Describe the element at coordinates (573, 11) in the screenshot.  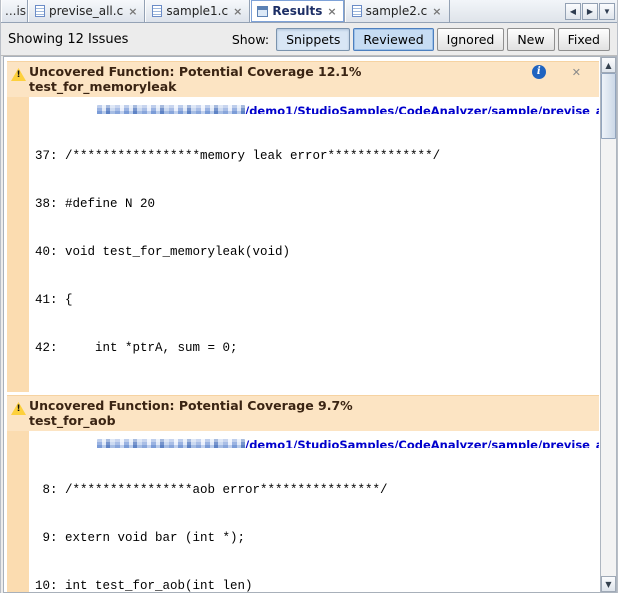
I see `scroll-tabs-left-button: ◀` at that location.